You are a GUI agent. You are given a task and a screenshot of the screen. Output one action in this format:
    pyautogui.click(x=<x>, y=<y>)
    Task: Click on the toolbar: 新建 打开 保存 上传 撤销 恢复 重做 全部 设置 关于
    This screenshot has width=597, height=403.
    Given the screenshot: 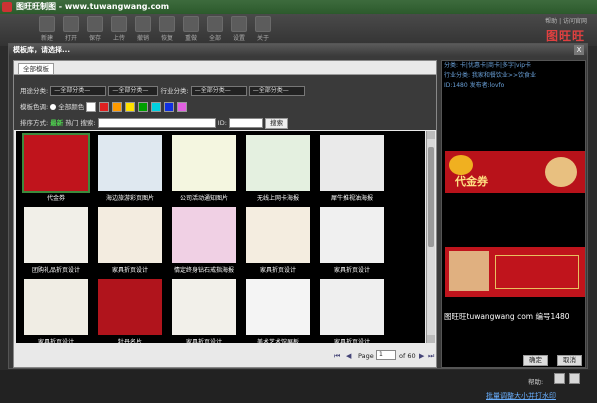 What is the action you would take?
    pyautogui.click(x=298, y=30)
    